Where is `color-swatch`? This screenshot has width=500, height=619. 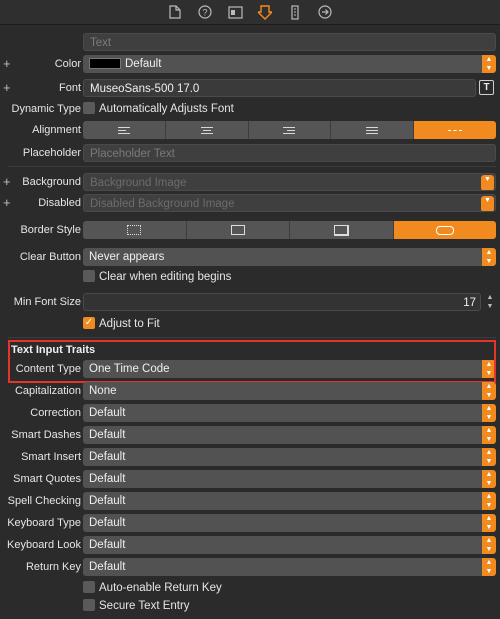
color-swatch is located at coordinates (105, 64).